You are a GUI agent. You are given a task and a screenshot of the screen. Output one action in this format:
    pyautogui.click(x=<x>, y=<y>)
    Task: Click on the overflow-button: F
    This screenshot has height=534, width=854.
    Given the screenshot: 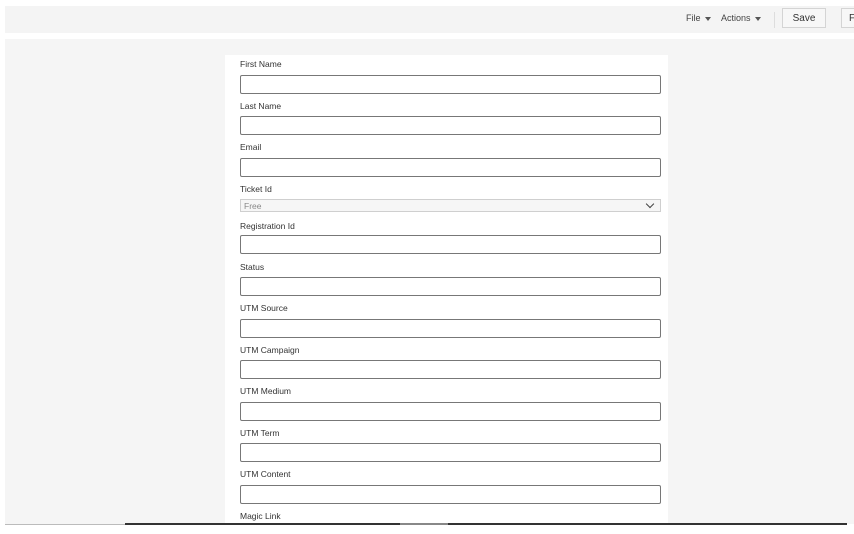 What is the action you would take?
    pyautogui.click(x=847, y=18)
    